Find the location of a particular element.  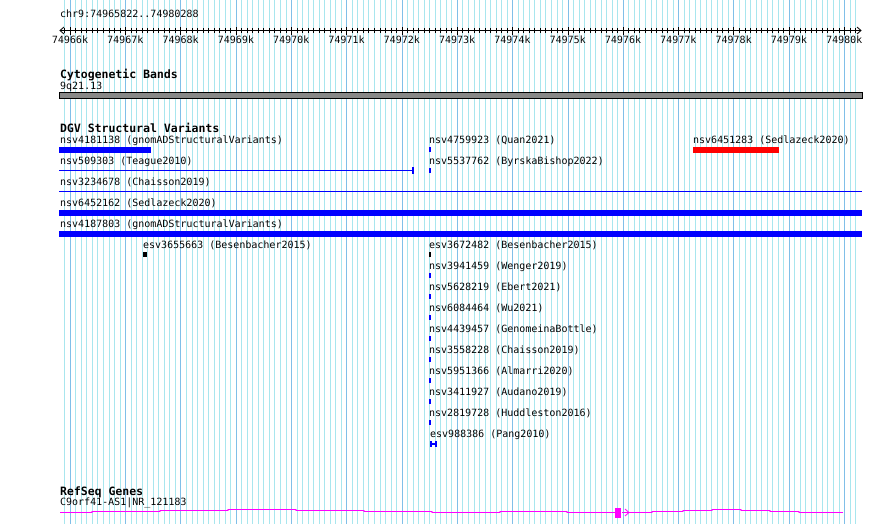

feature-label: nsv3411927 (Audano2019) is located at coordinates (498, 392).